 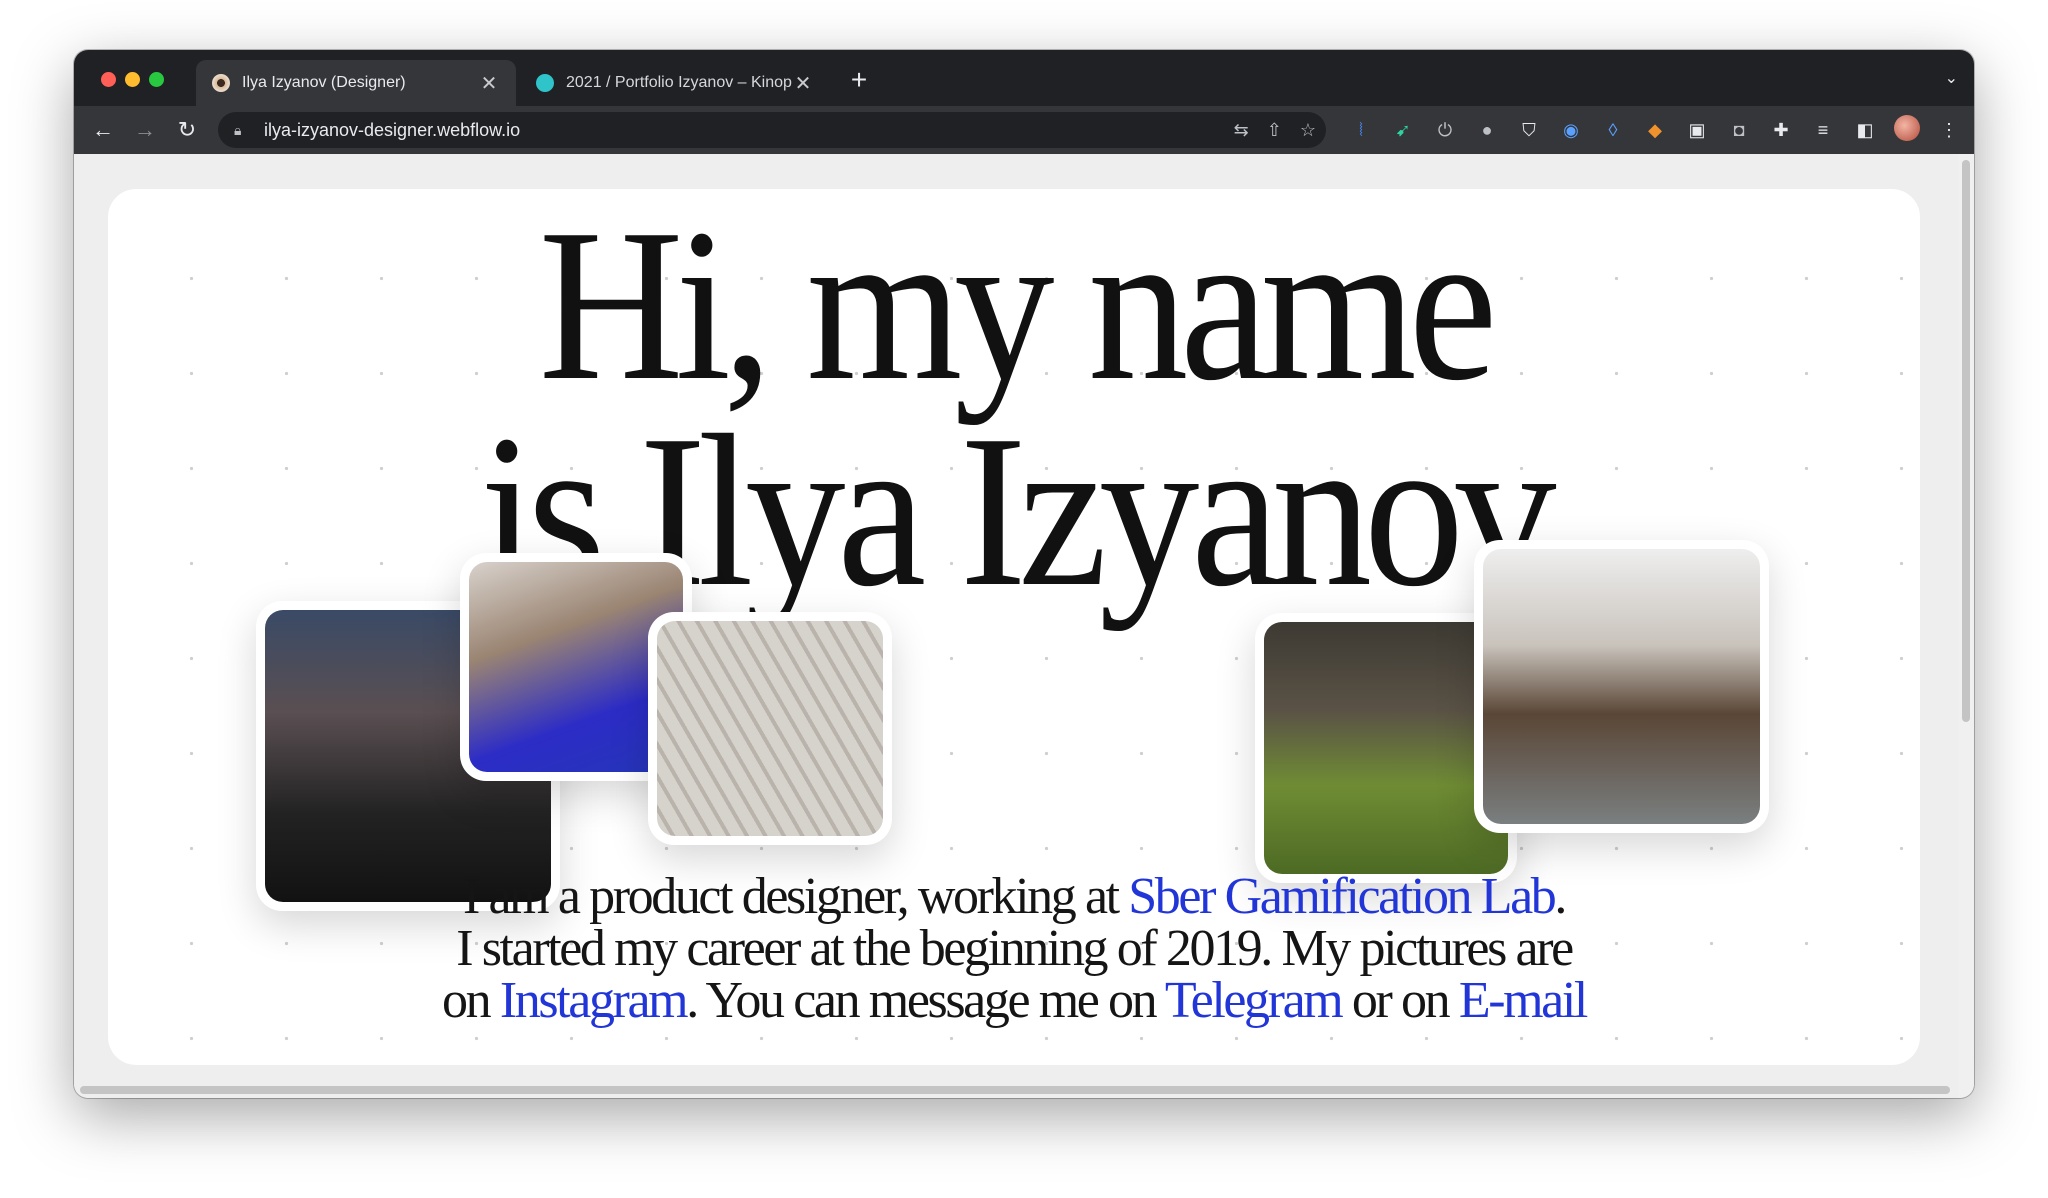 What do you see at coordinates (221, 83) in the screenshot?
I see `eye-icon` at bounding box center [221, 83].